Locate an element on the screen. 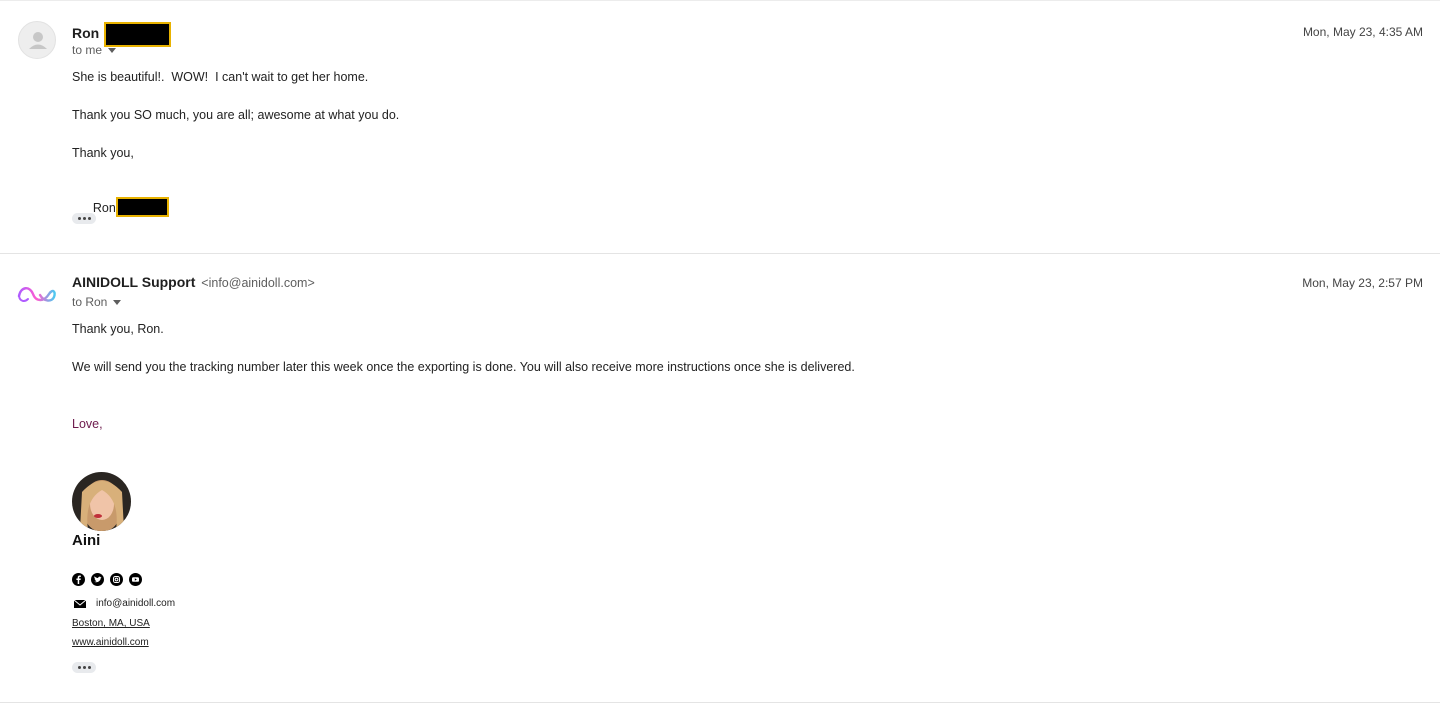 Image resolution: width=1440 pixels, height=703 pixels. signature-name: Aini is located at coordinates (86, 540).